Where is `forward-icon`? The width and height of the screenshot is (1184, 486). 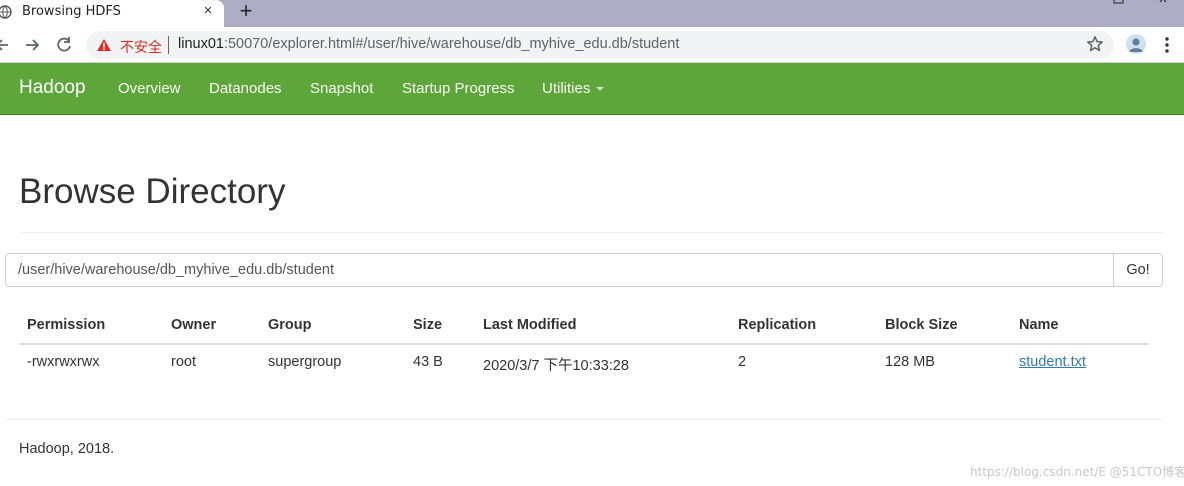
forward-icon is located at coordinates (33, 45).